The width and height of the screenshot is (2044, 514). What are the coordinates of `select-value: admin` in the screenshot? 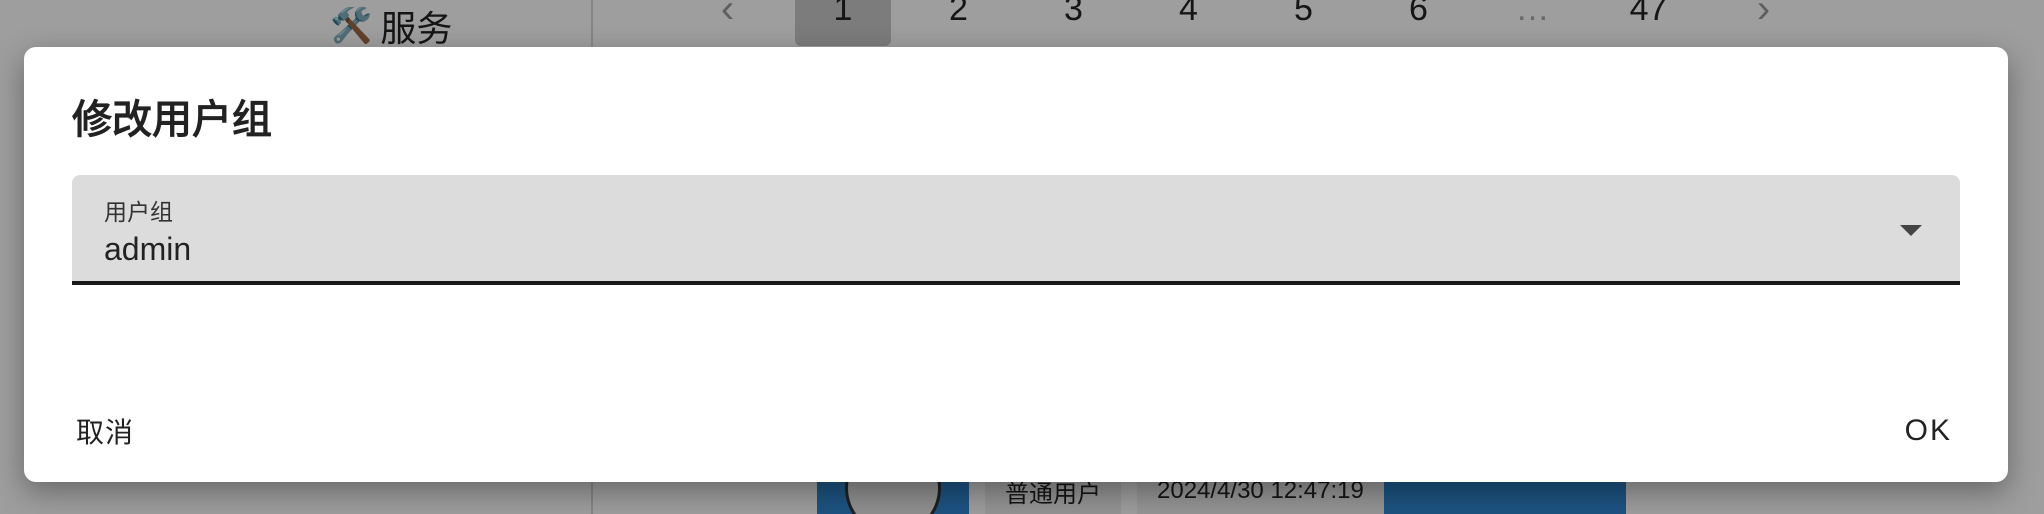 It's located at (148, 249).